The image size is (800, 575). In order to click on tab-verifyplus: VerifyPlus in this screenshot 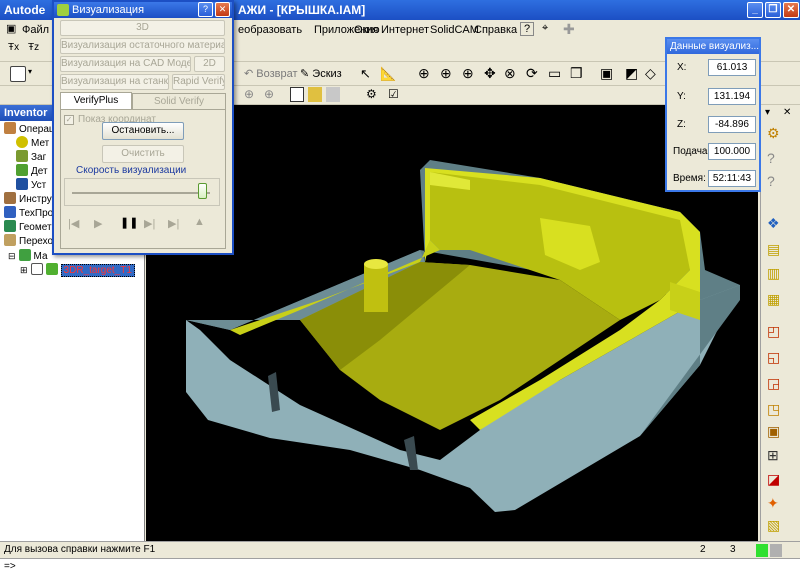, I will do `click(96, 100)`.